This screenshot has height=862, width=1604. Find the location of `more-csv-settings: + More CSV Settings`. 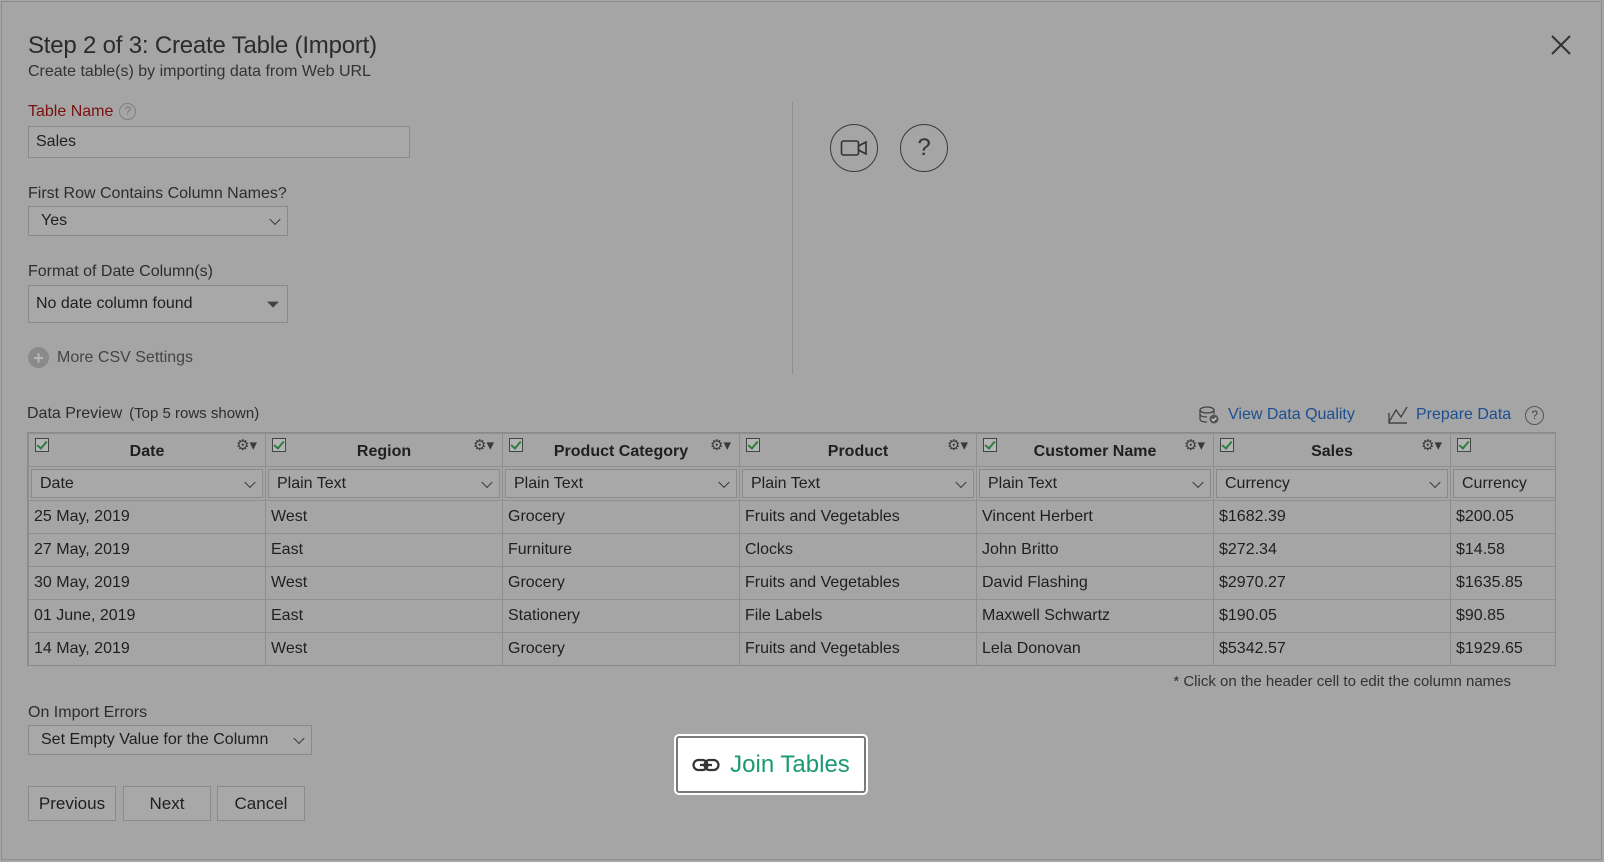

more-csv-settings: + More CSV Settings is located at coordinates (110, 357).